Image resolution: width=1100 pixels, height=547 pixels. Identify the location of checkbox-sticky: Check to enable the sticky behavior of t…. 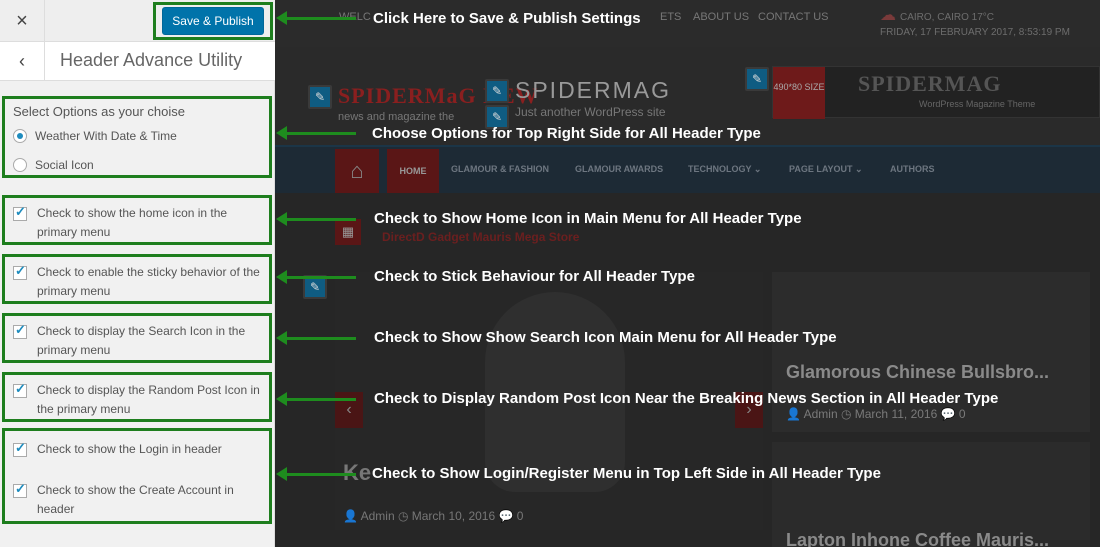
(138, 282).